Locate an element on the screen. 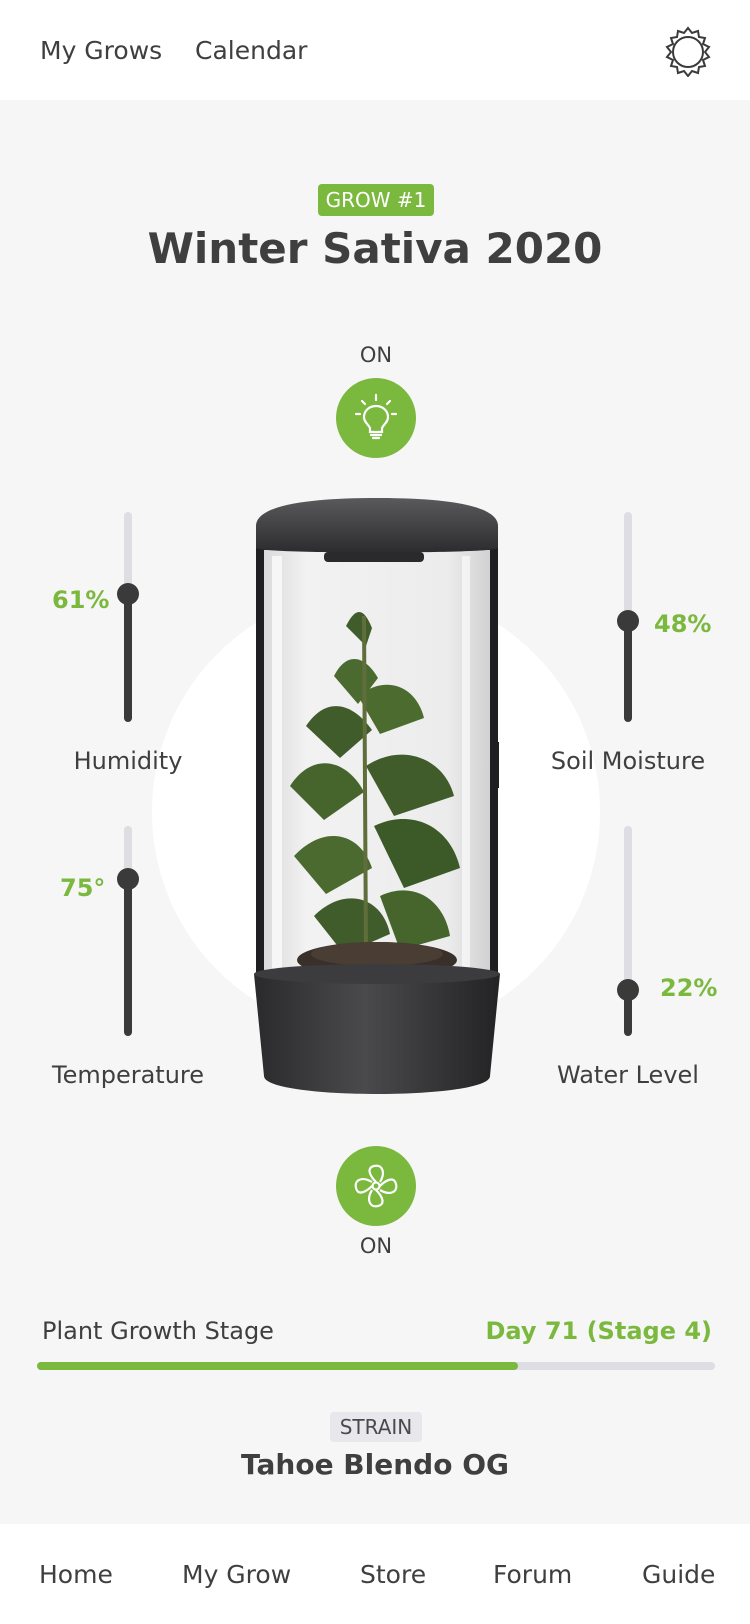  tab-guide: Guide is located at coordinates (678, 1574).